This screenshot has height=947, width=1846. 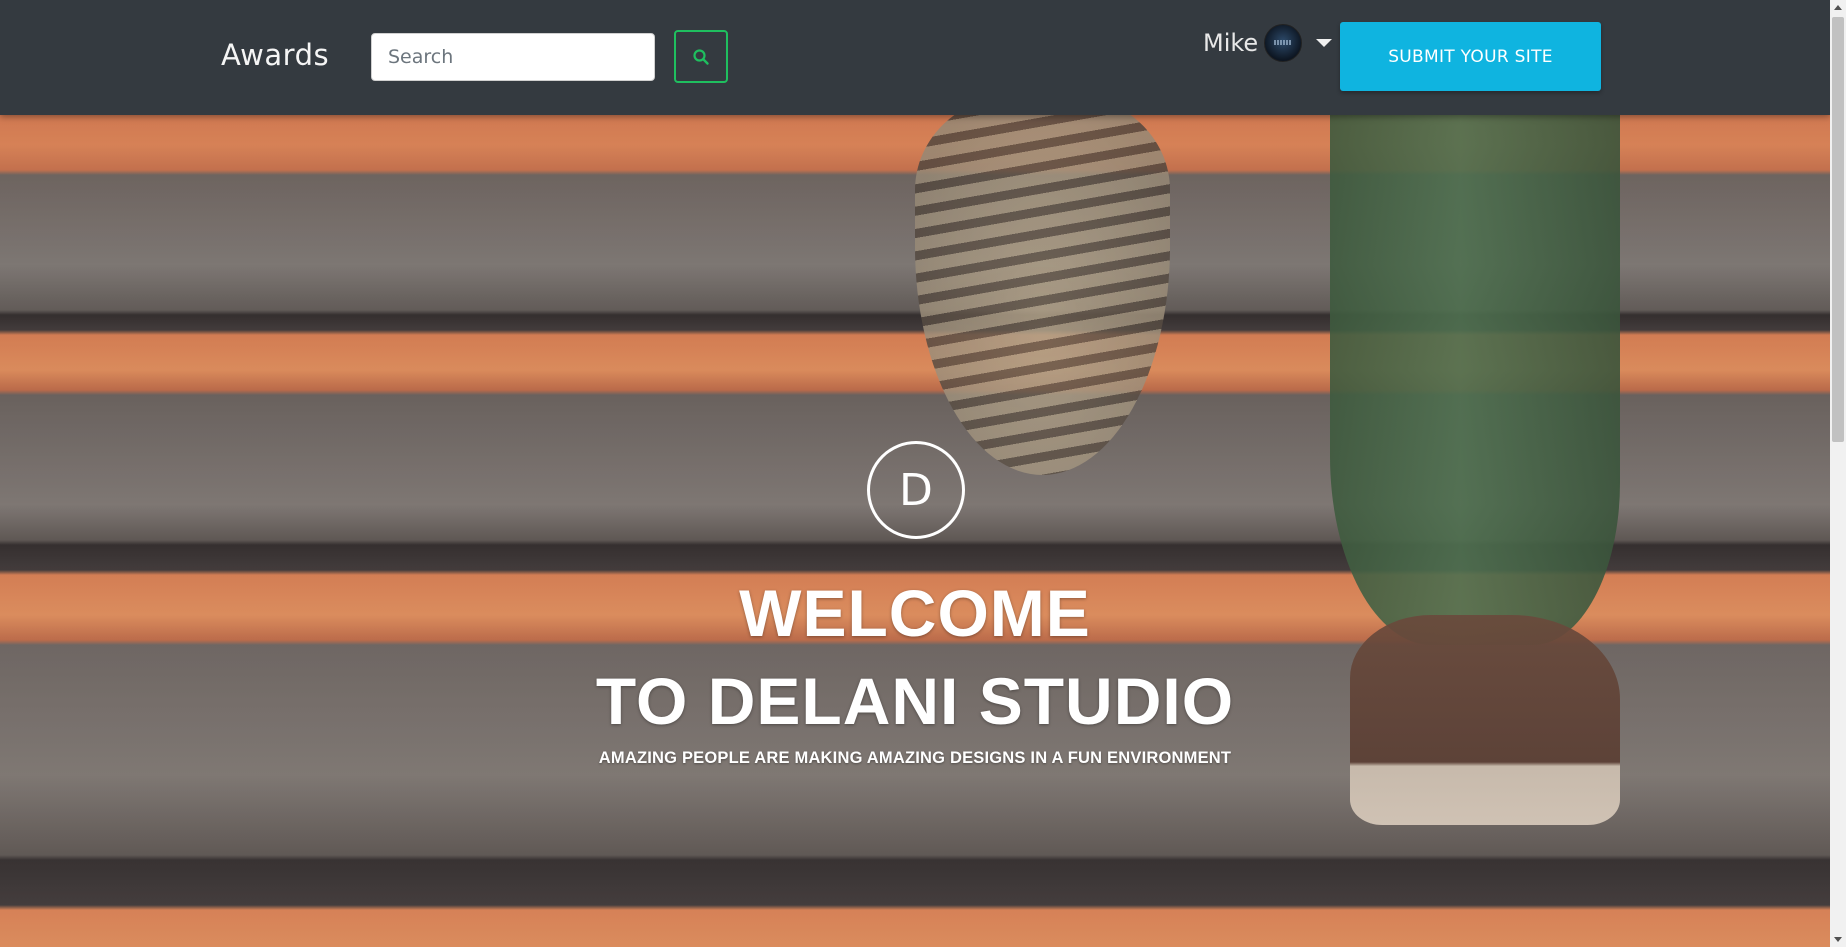 I want to click on hero-title-studio: TO DELANI STUDIO, so click(x=915, y=701).